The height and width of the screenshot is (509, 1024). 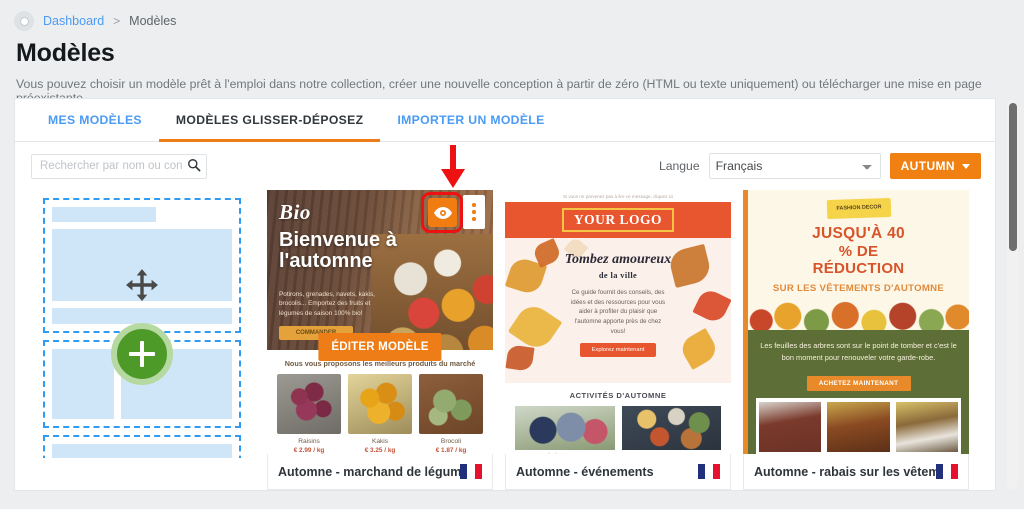 I want to click on template-cta-button: ACHETEZ MAINTENANT, so click(x=858, y=383).